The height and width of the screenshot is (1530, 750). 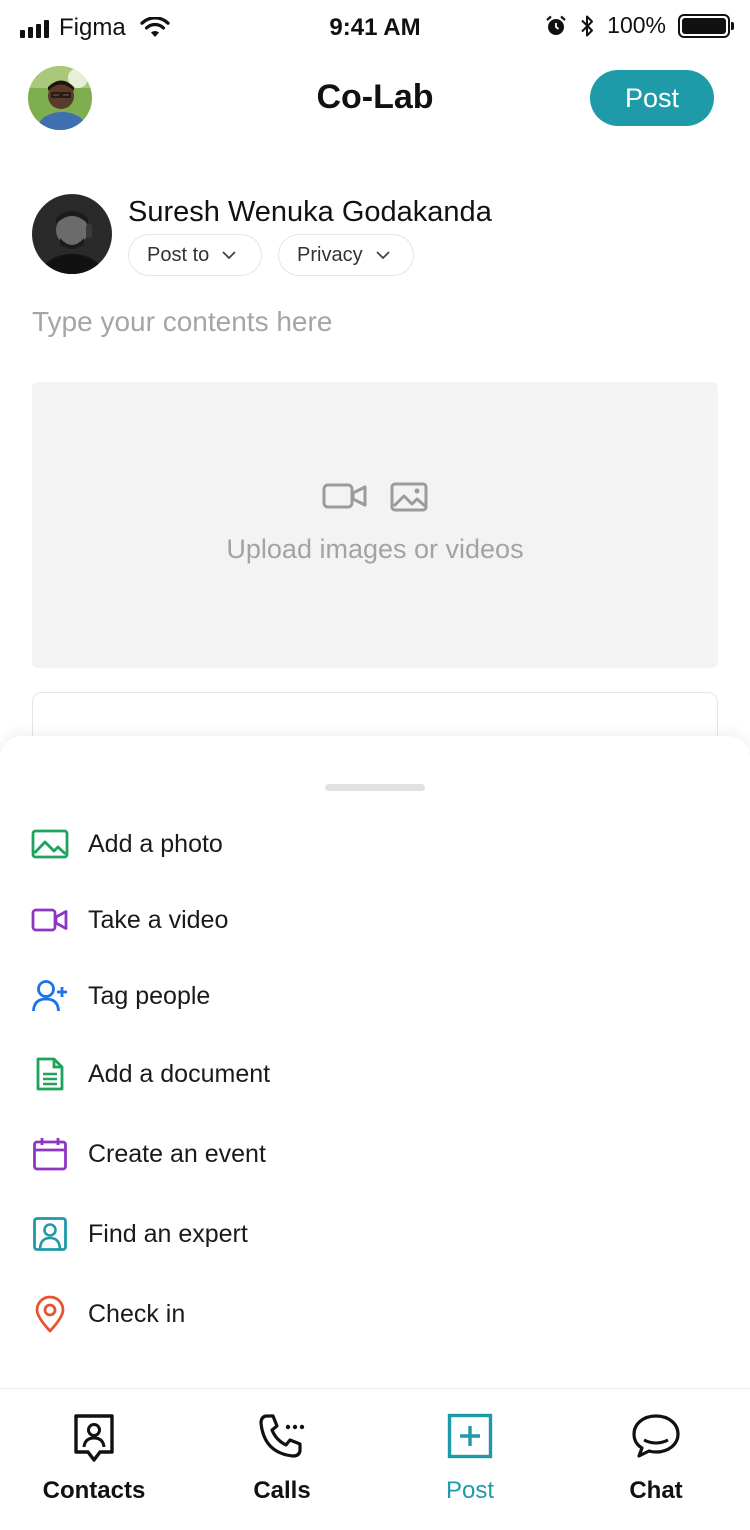 I want to click on battery-icon, so click(x=706, y=25).